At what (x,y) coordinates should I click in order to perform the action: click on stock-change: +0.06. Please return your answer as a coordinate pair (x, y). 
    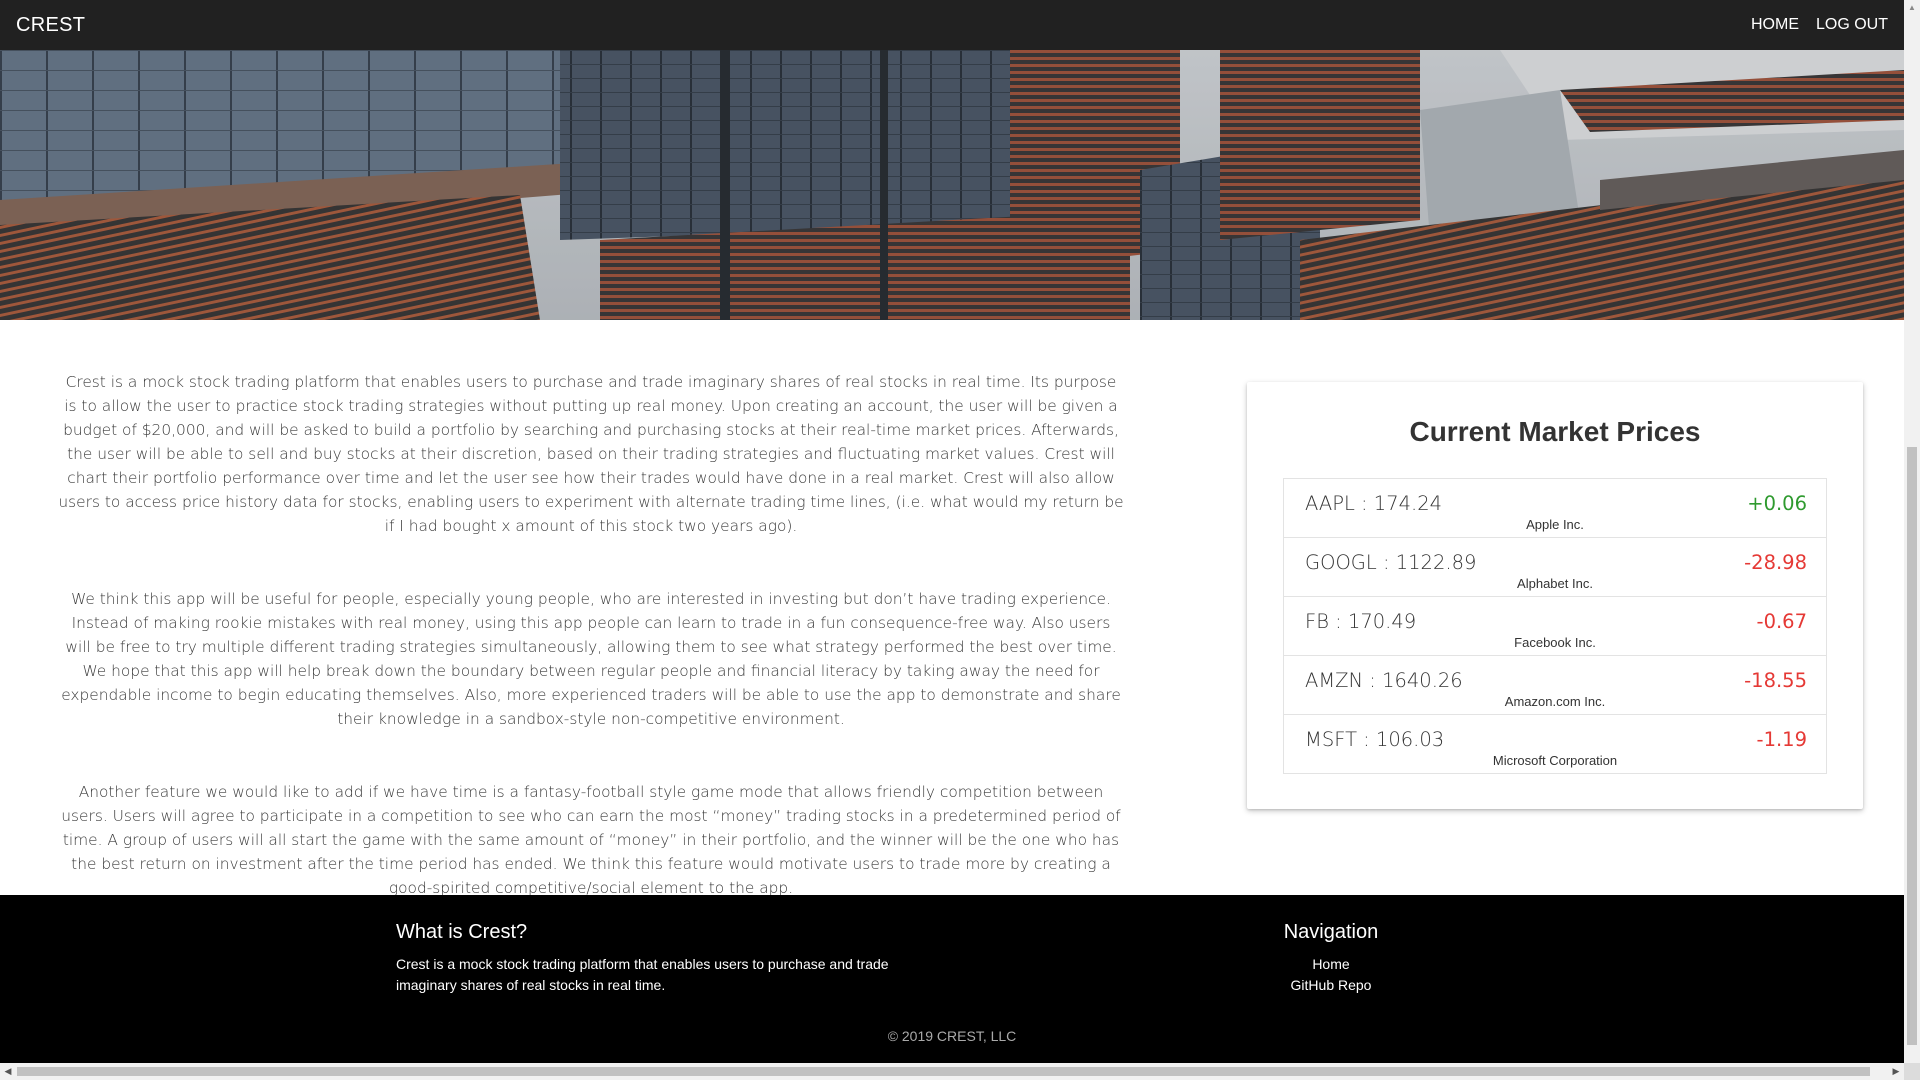
    Looking at the image, I should click on (1777, 503).